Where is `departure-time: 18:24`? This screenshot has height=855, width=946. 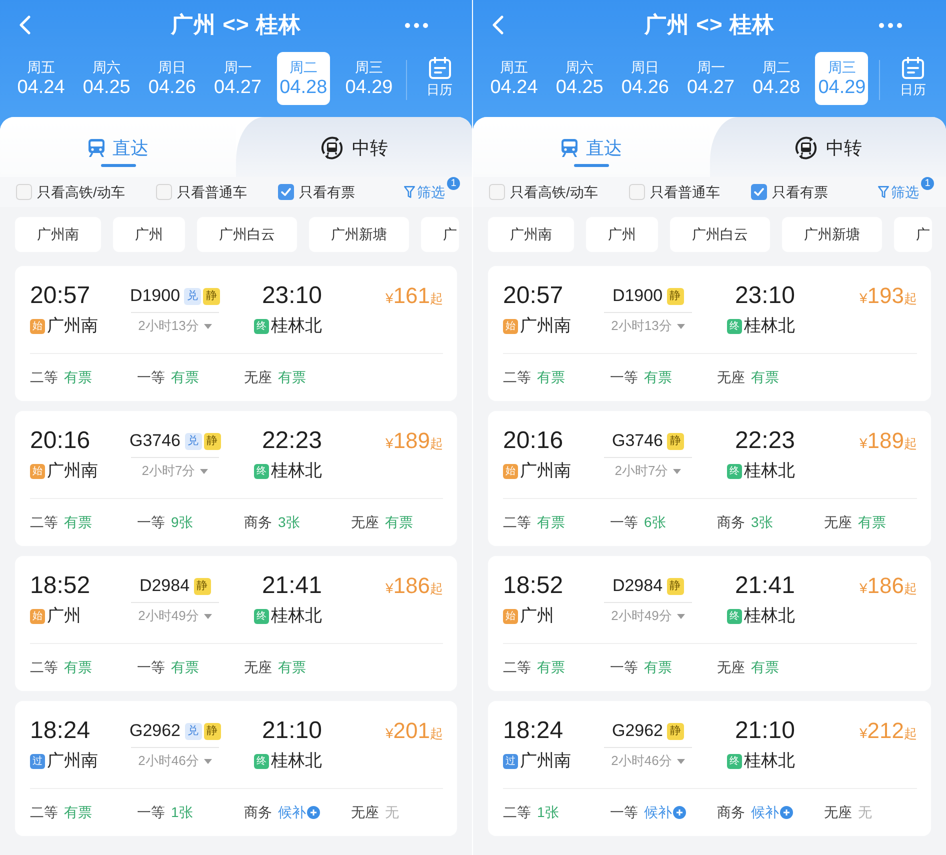 departure-time: 18:24 is located at coordinates (60, 731).